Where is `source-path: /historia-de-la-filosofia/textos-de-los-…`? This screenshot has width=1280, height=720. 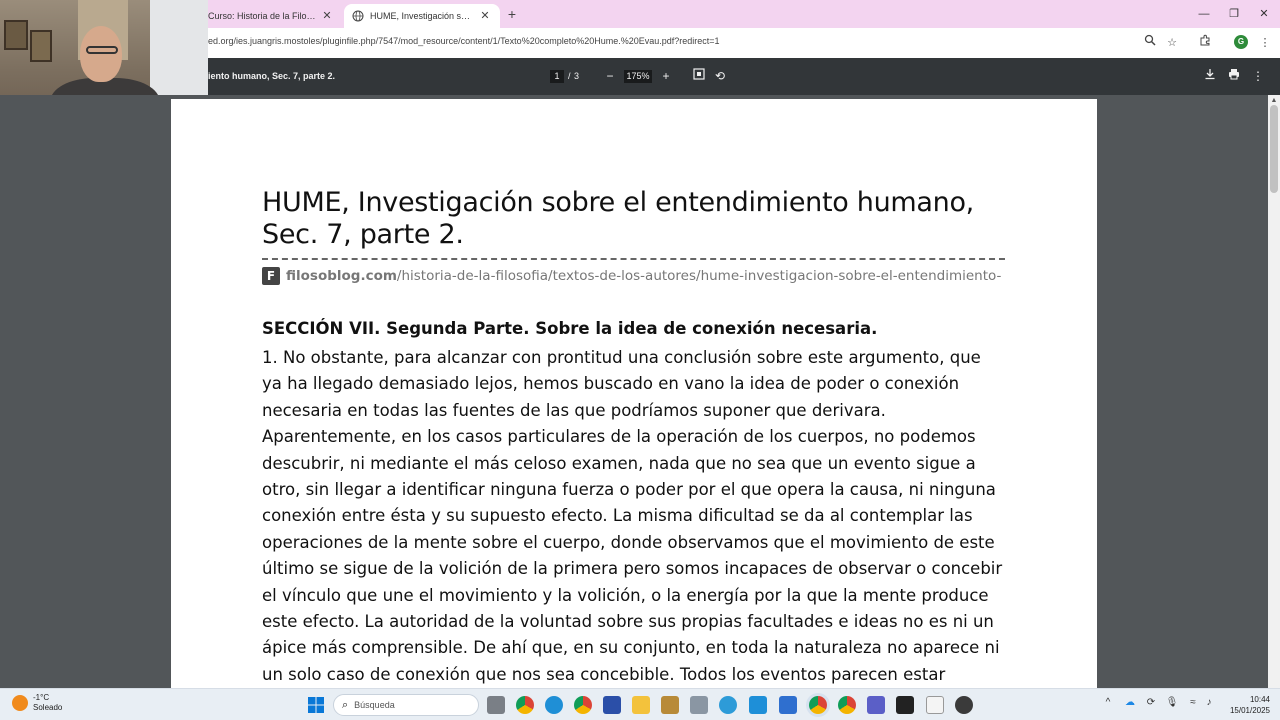
source-path: /historia-de-la-filosofia/textos-de-los-… is located at coordinates (699, 276).